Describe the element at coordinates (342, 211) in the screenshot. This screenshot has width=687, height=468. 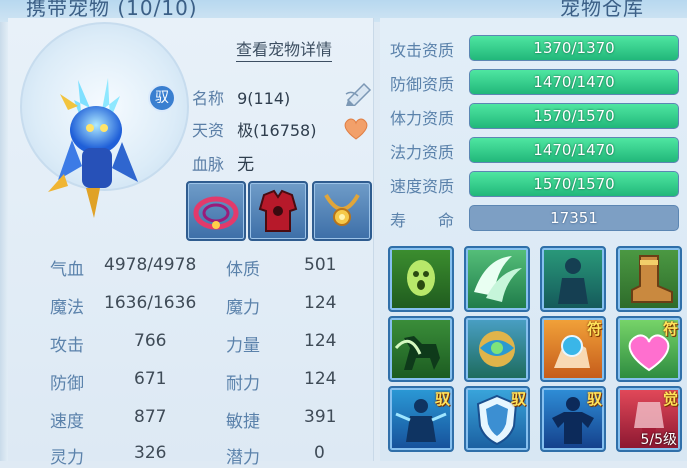
I see `necklace-equip-slot` at that location.